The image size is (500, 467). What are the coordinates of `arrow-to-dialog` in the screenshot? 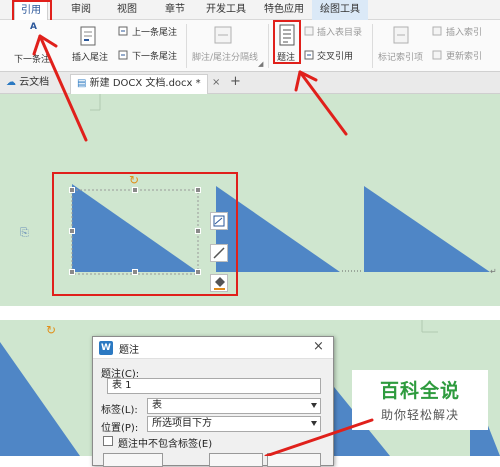 It's located at (319, 437).